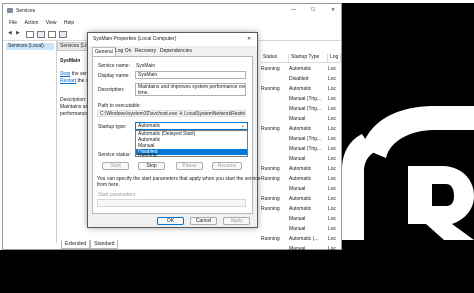 This screenshot has width=474, height=293. I want to click on startup-type-select: Automatic ⌄, so click(191, 126).